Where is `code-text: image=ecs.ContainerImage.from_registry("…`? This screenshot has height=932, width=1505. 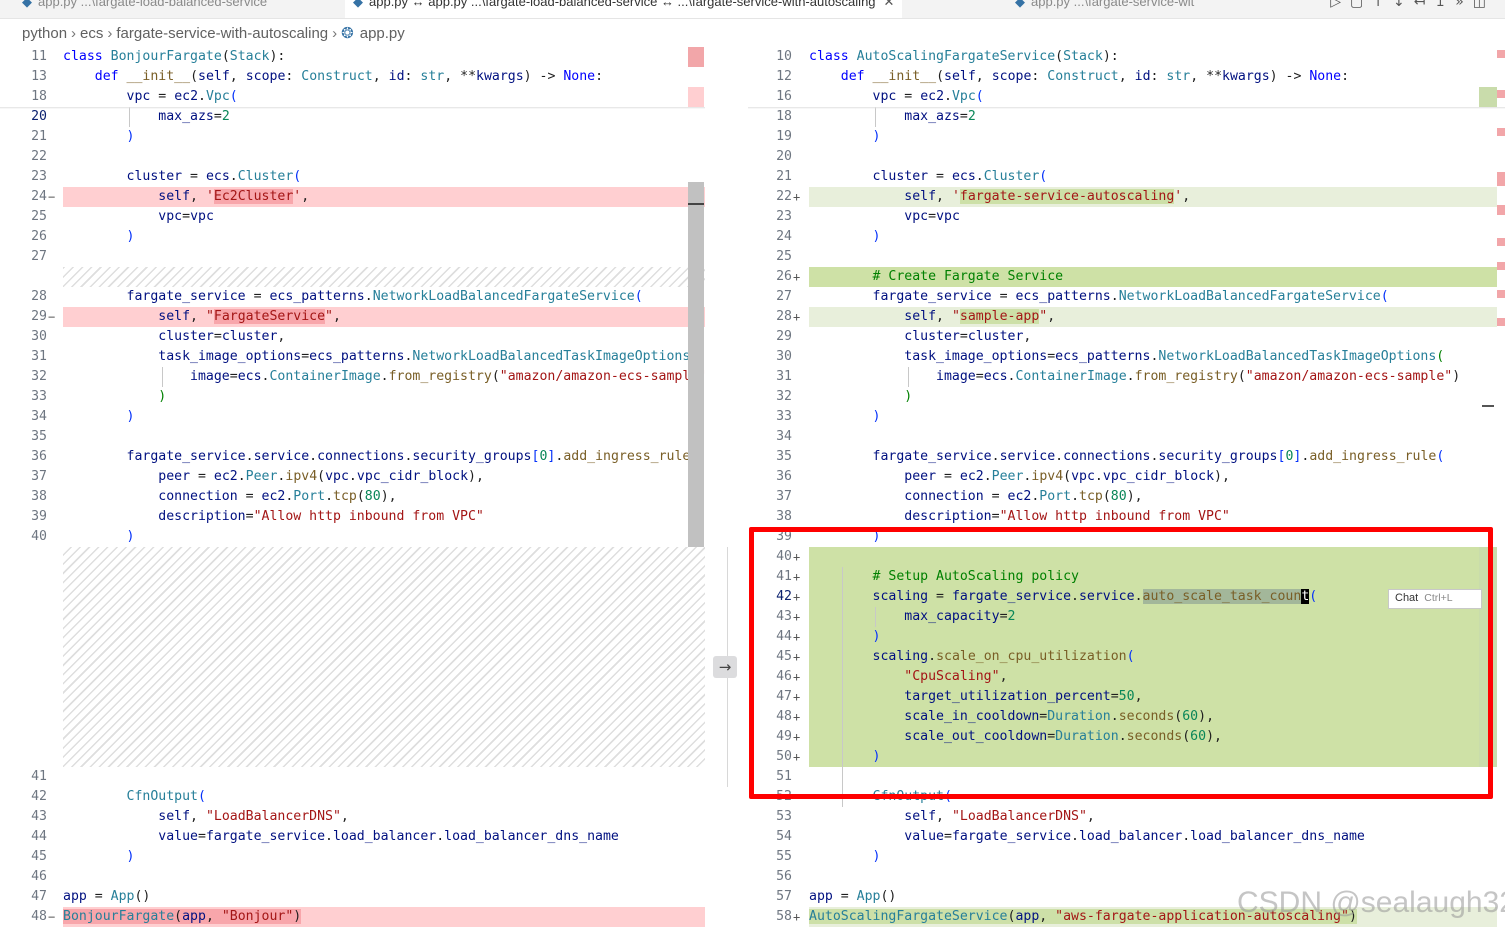
code-text: image=ecs.ContainerImage.from_registry("… is located at coordinates (1134, 377).